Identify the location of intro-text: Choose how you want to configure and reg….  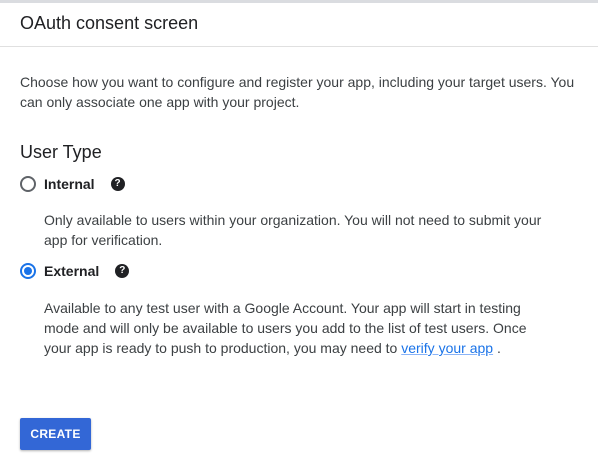
(297, 92).